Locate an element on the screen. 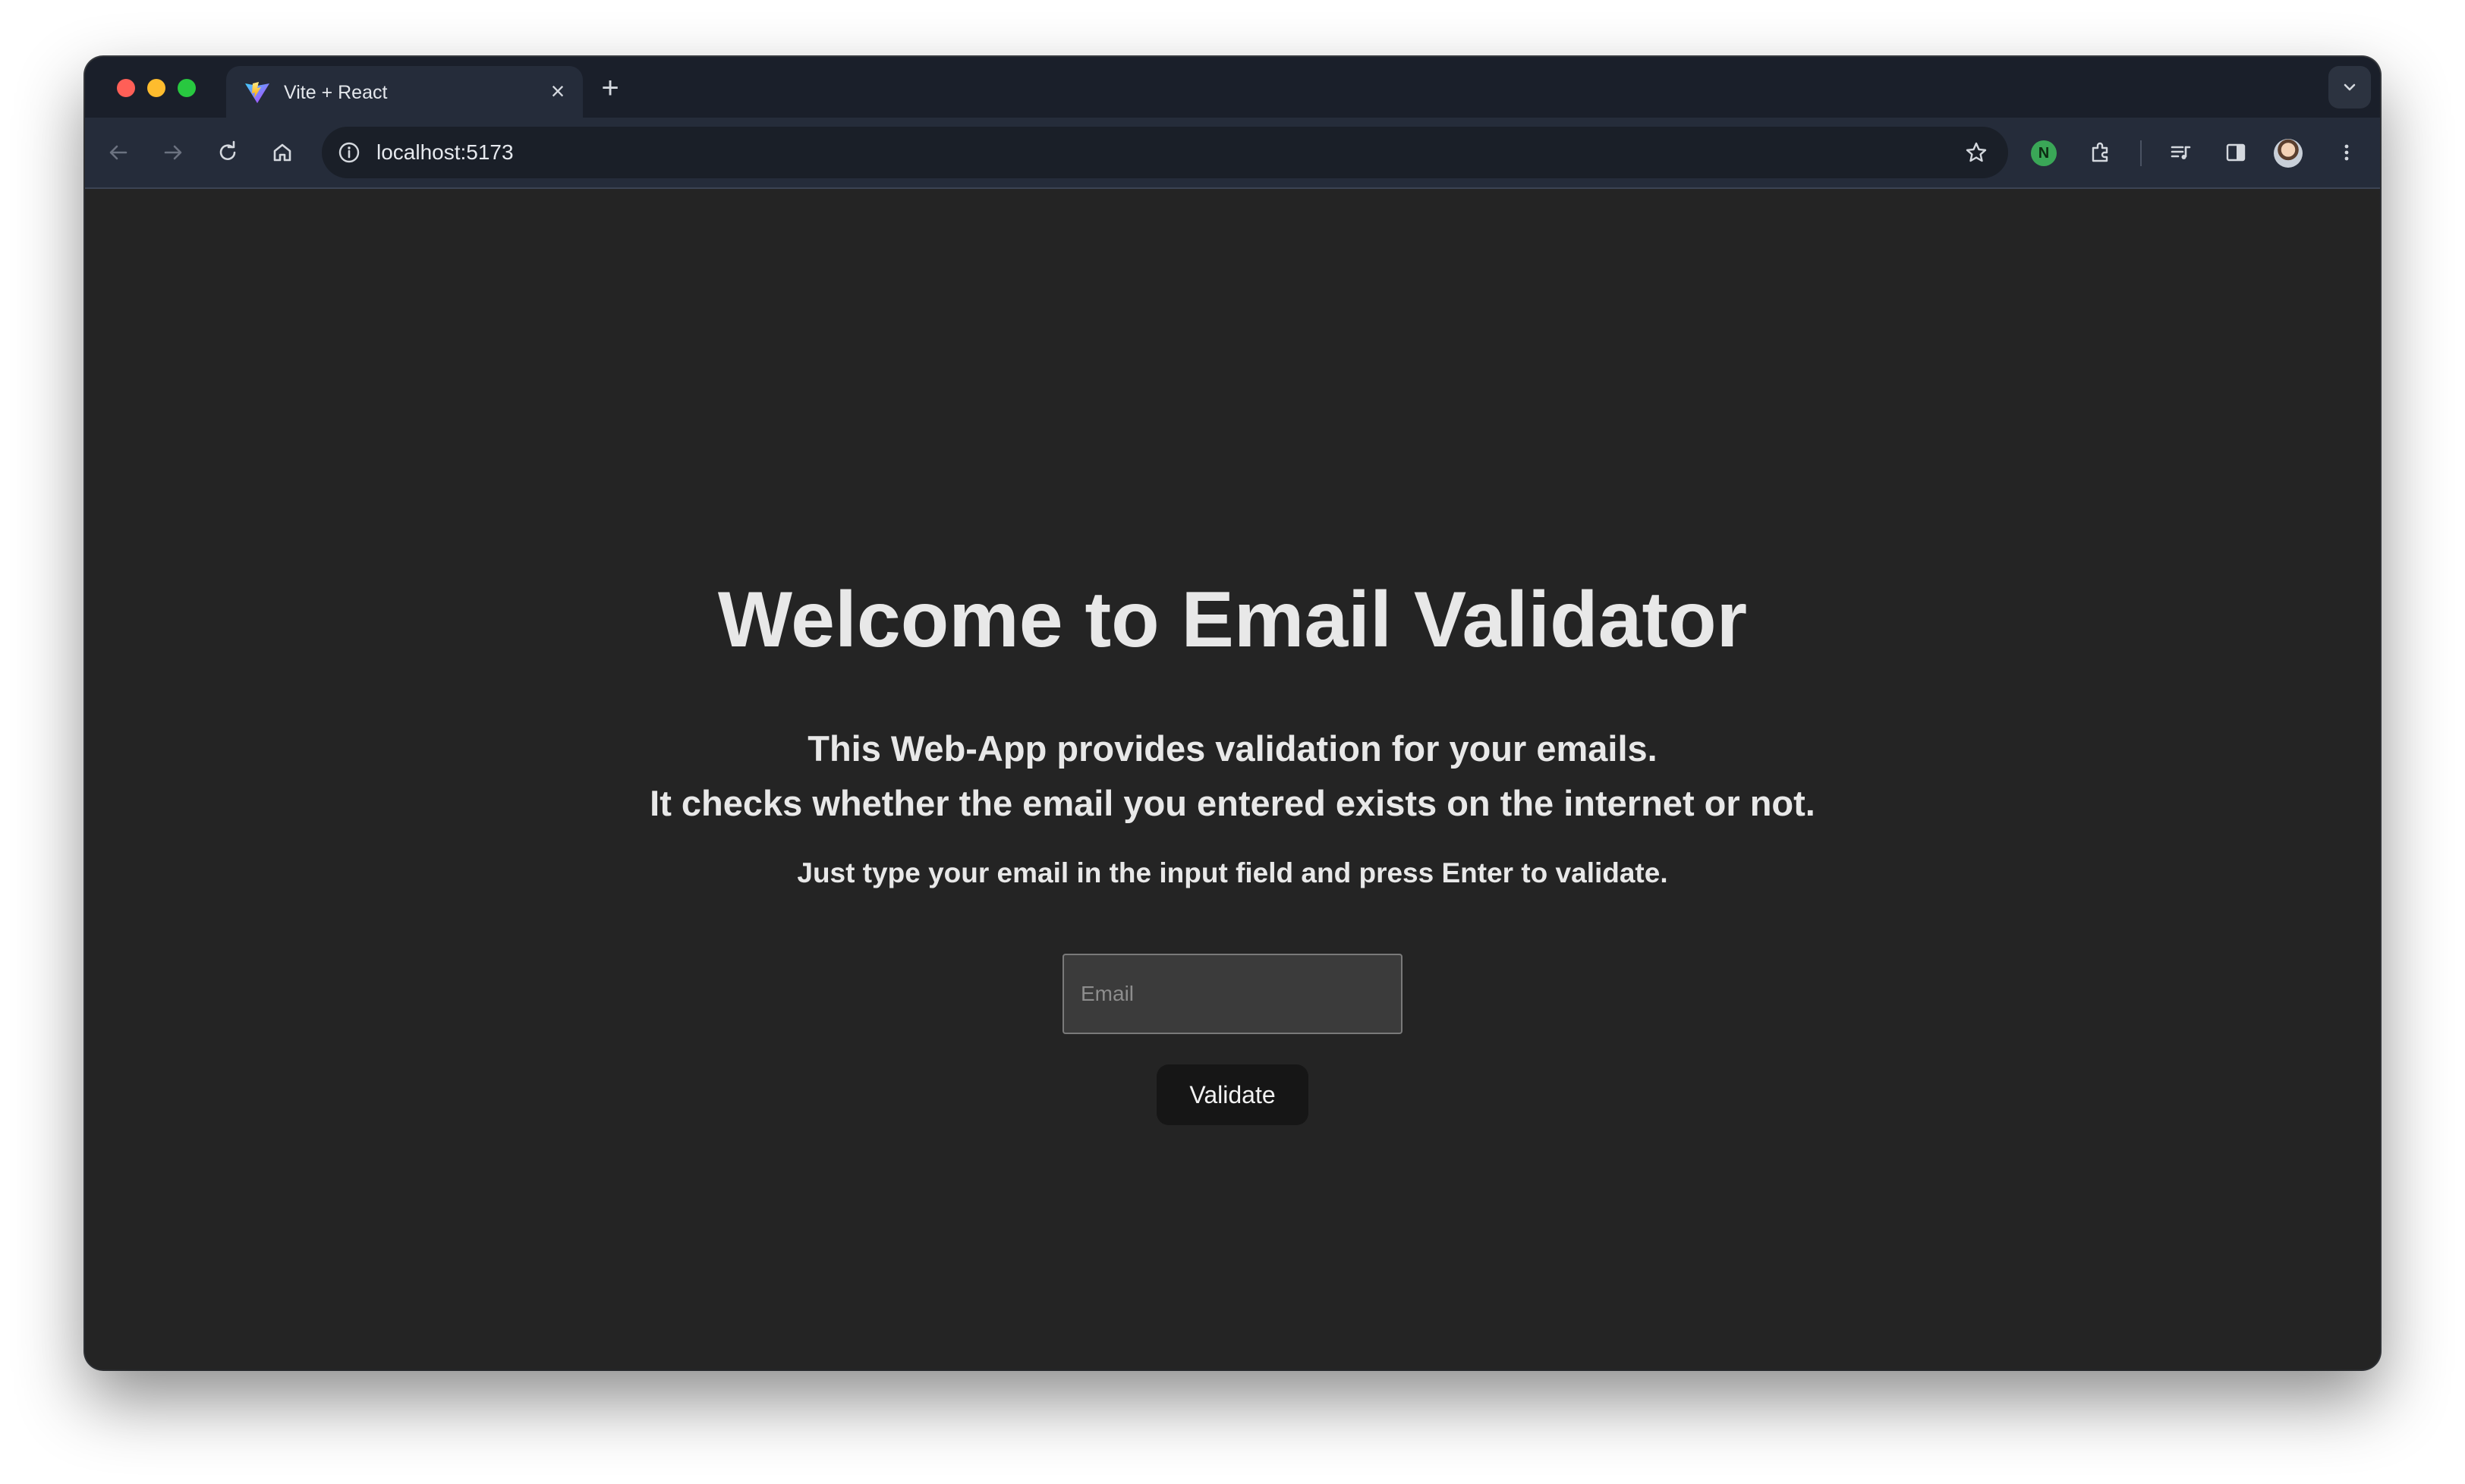  back-button is located at coordinates (118, 152).